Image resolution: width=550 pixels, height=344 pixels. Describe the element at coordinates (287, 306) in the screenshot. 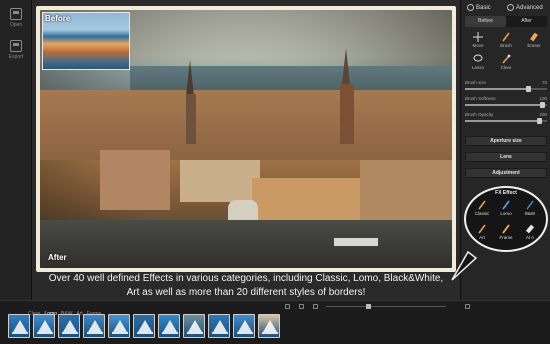

I see `grid-icon` at that location.